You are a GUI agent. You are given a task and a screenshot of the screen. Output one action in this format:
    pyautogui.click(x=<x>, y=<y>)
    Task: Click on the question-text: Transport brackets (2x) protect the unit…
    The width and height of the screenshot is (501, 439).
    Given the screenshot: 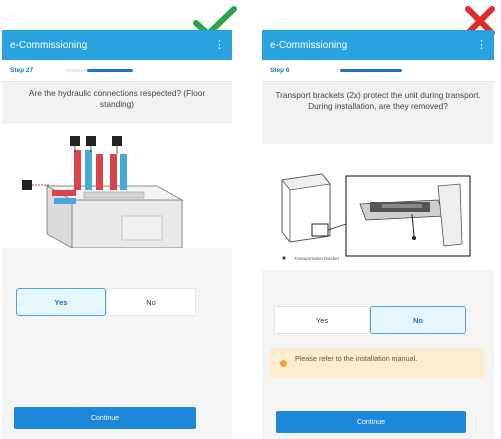 What is the action you would take?
    pyautogui.click(x=378, y=113)
    